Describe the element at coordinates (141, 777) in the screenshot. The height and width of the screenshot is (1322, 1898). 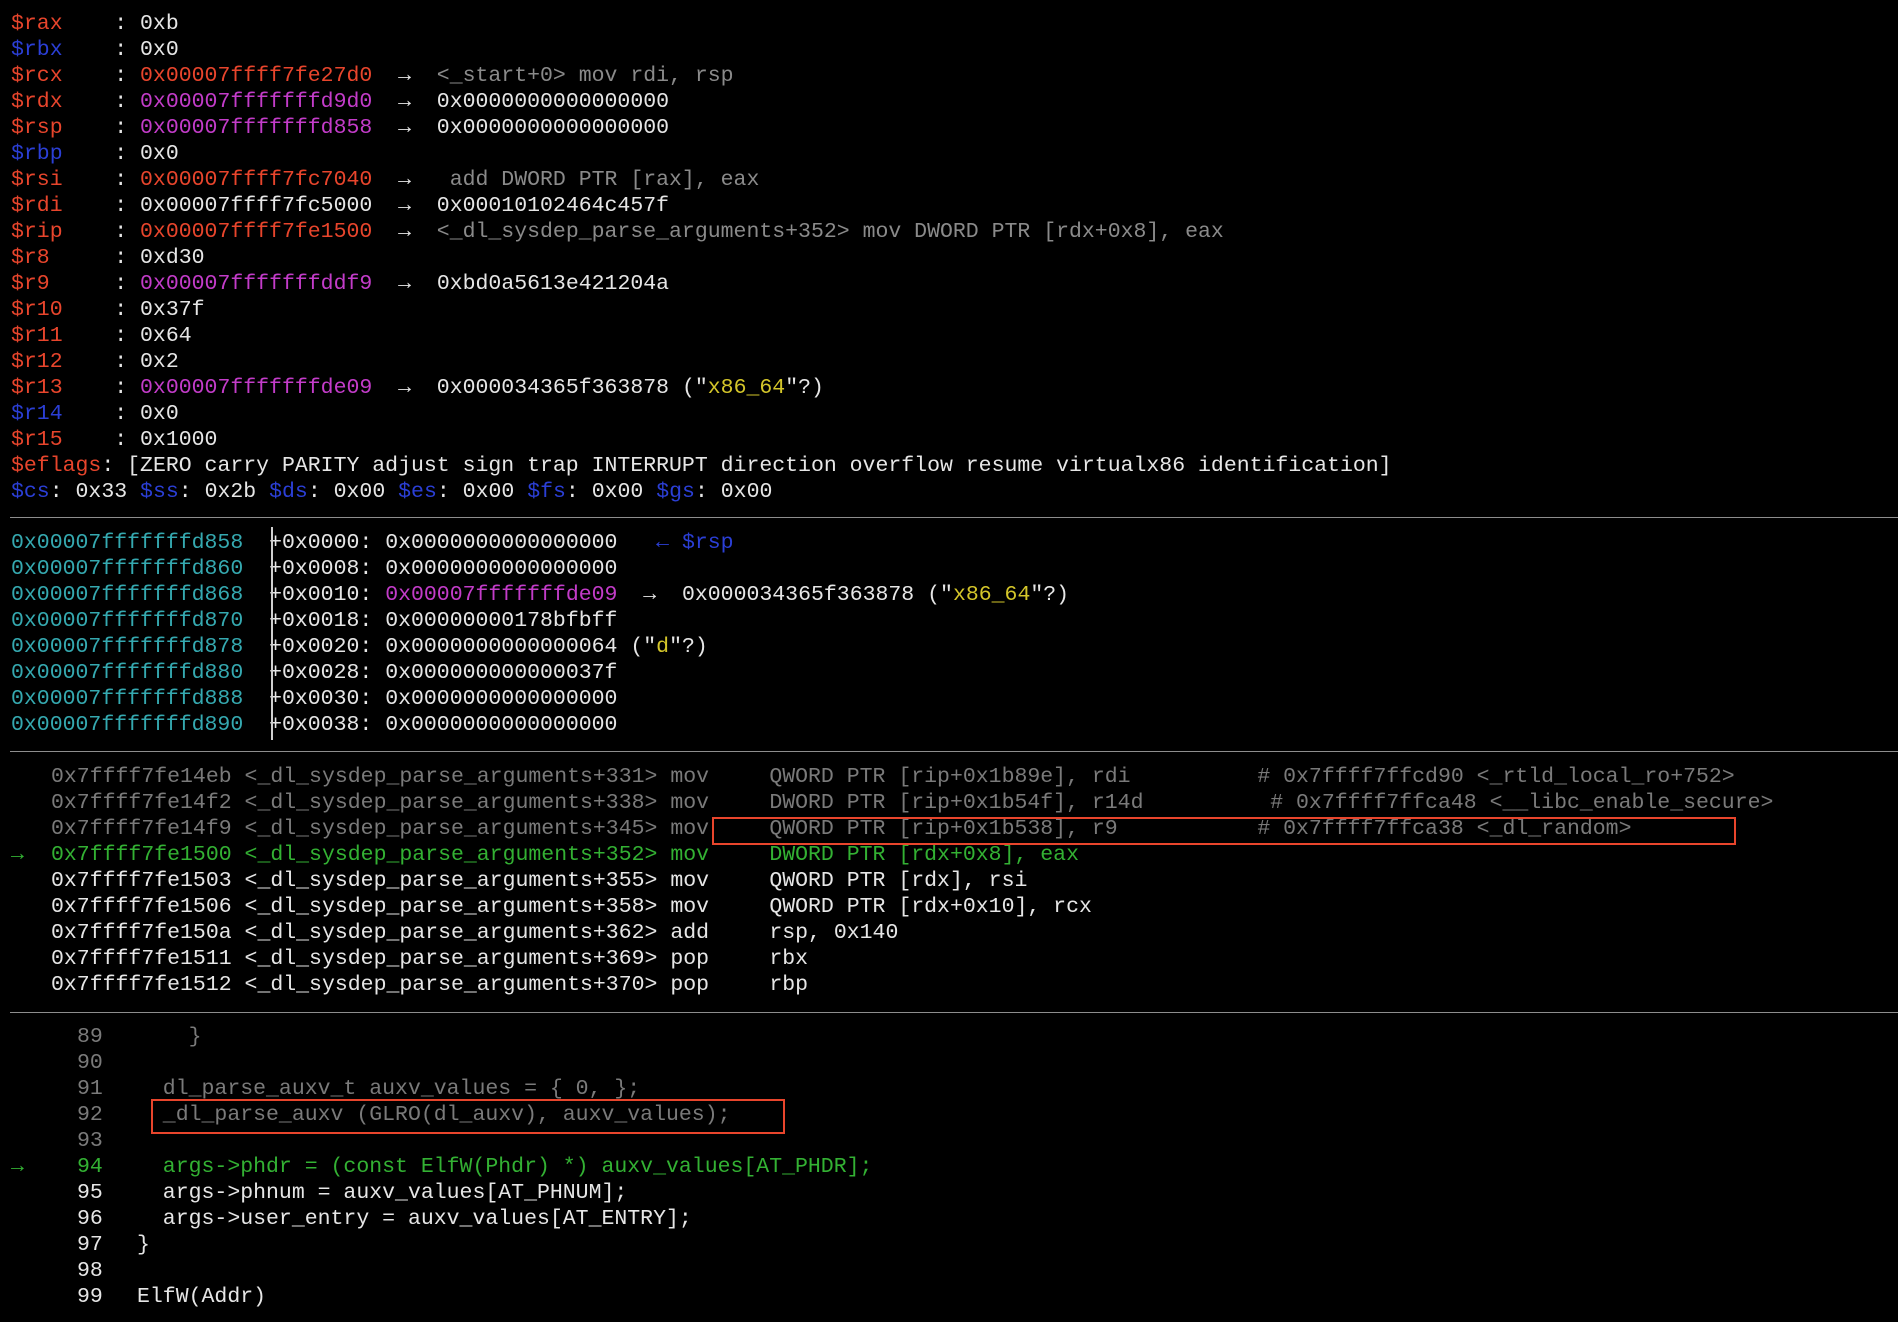
I see `instruction-address: 0x7ffff7fe14eb` at that location.